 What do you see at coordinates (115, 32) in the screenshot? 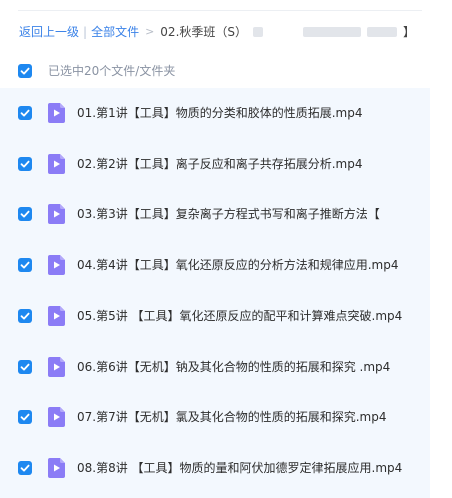
I see `all-files-link: 全部文件` at bounding box center [115, 32].